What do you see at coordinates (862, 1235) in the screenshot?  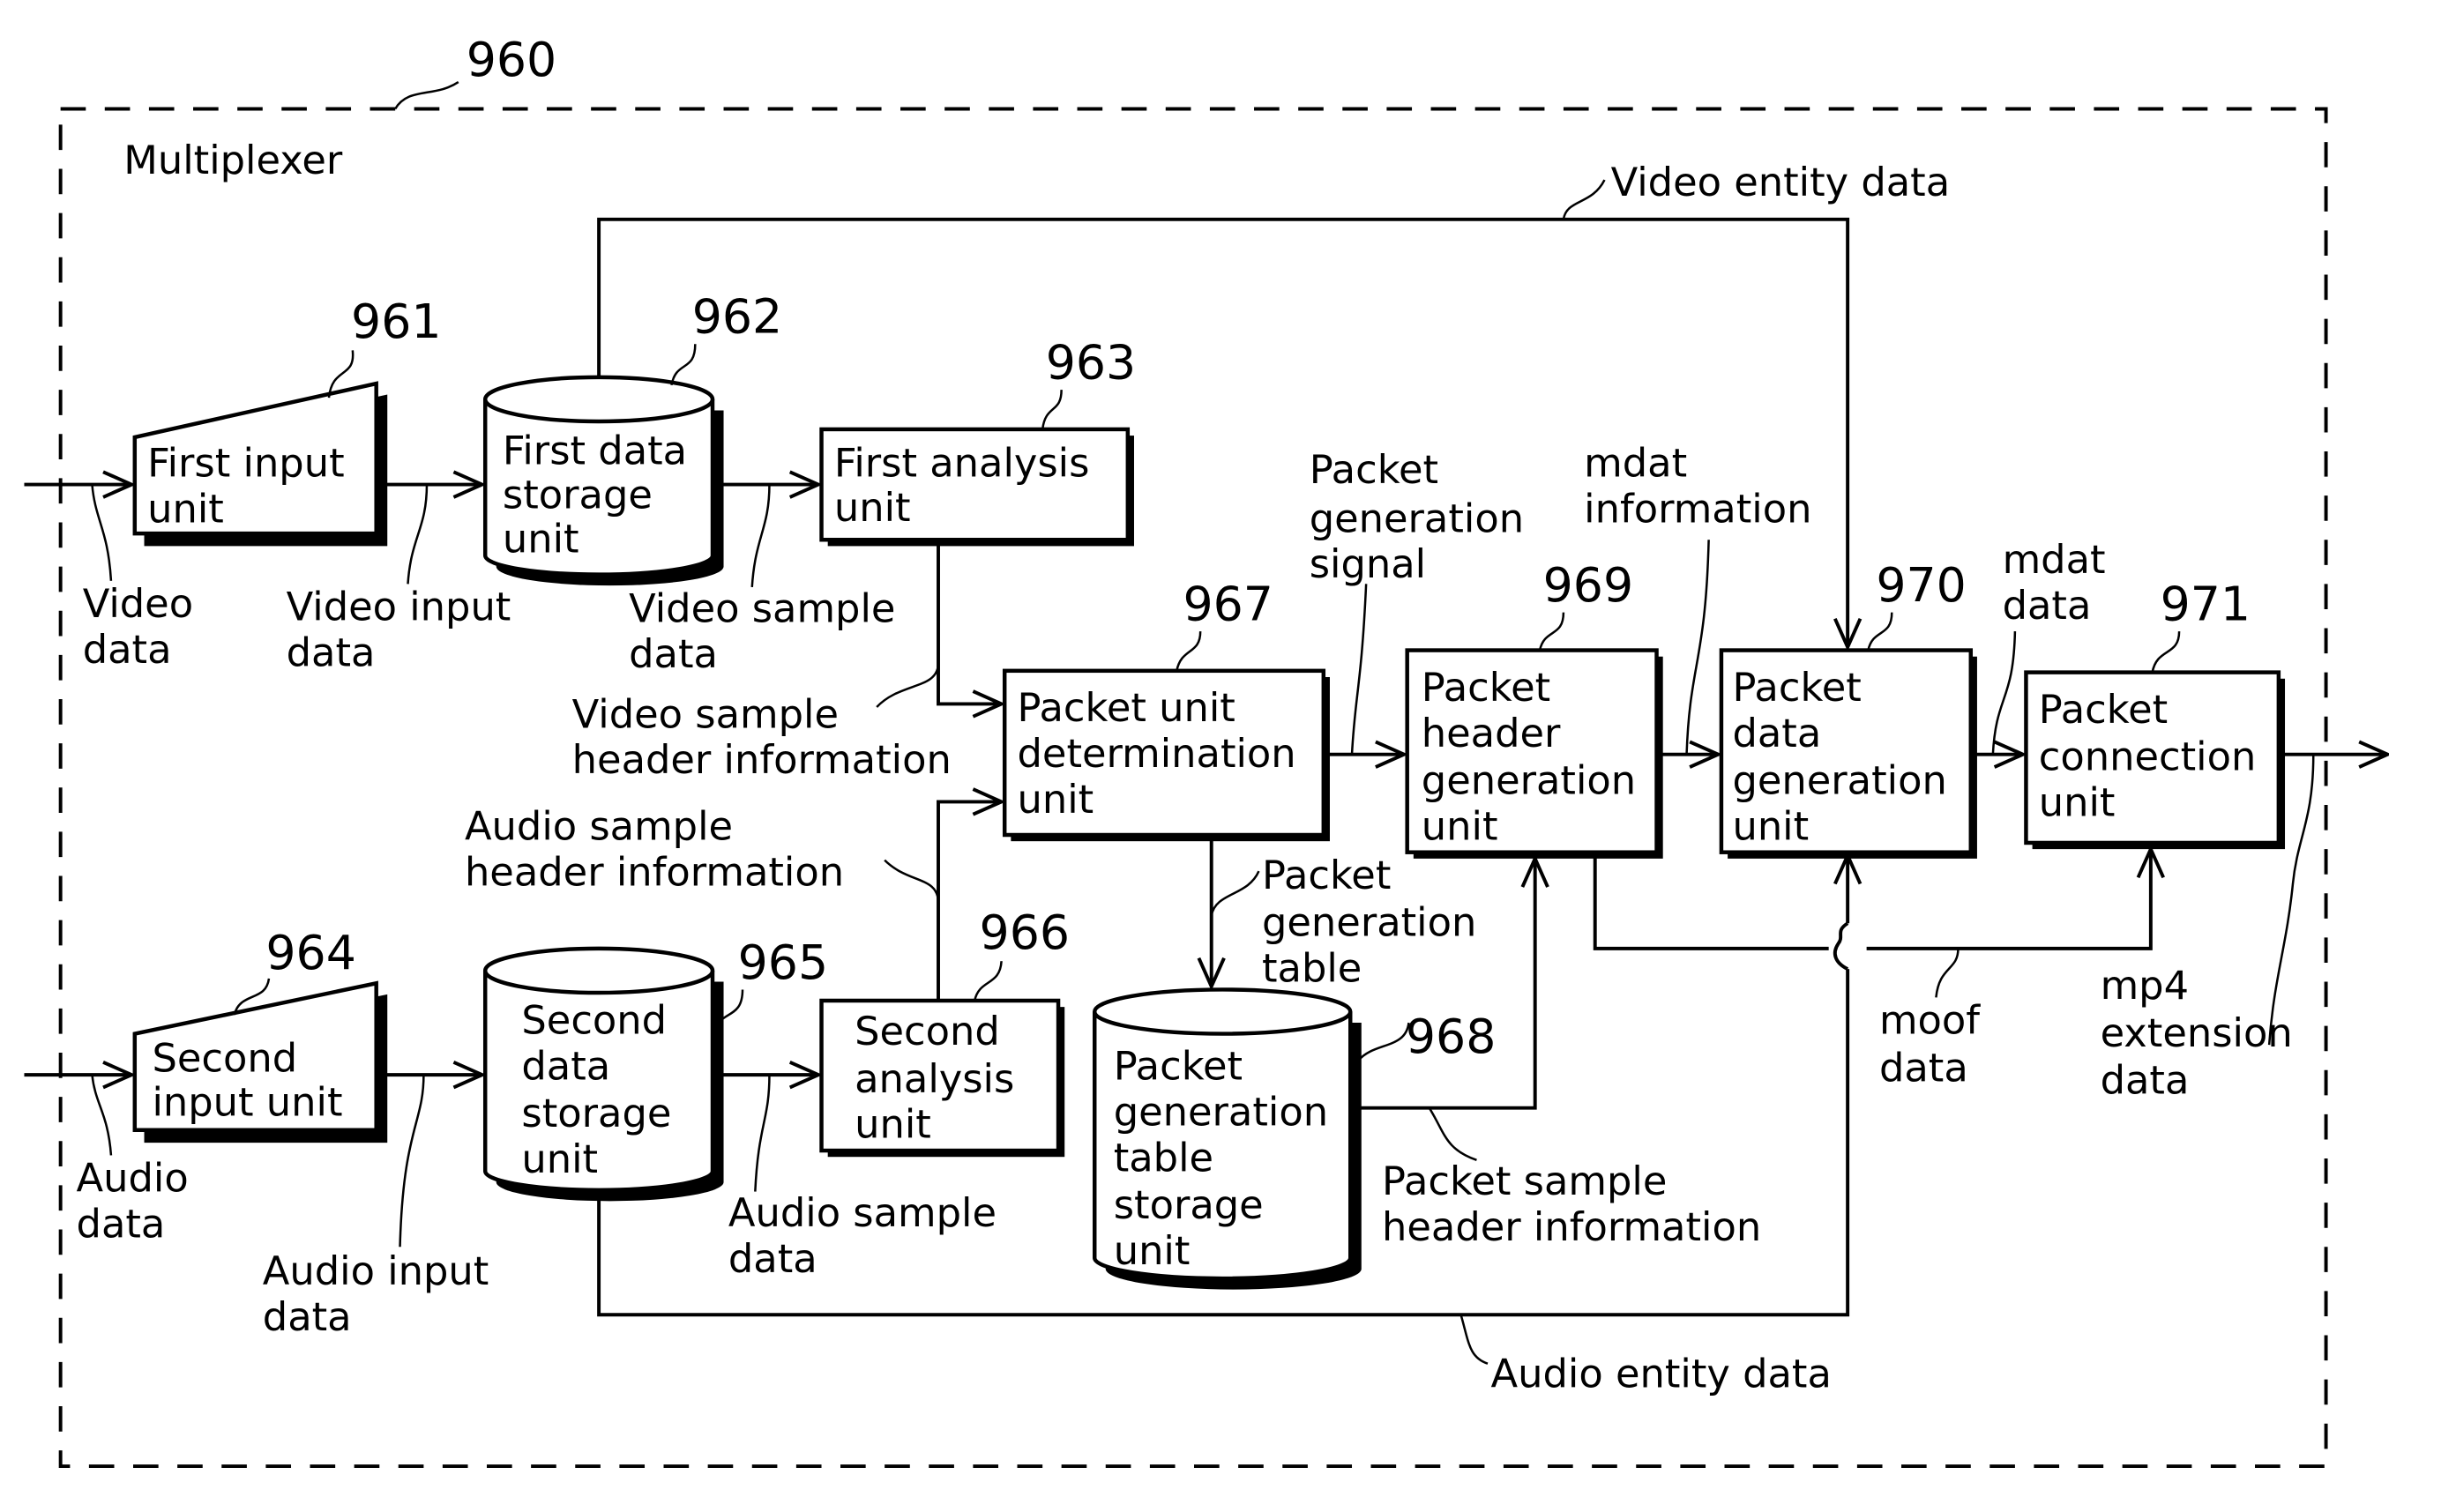 I see `svg-text:Audio sampledata: Audio sample data` at bounding box center [862, 1235].